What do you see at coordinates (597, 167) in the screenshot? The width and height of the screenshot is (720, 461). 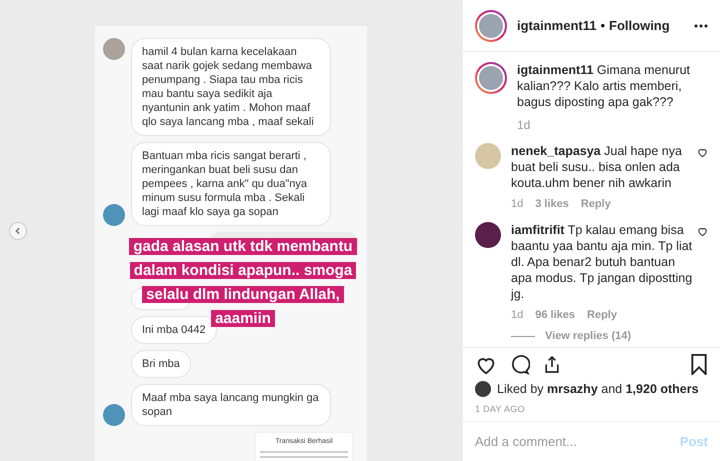 I see `comment-text: nenek_tapasya Jual hape nya buat beli susu.. bisa onlen ada kouta.uhm bener nih awkarin` at bounding box center [597, 167].